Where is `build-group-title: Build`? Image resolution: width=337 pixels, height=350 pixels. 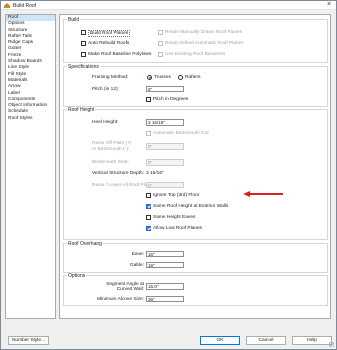 build-group-title: Build is located at coordinates (74, 19).